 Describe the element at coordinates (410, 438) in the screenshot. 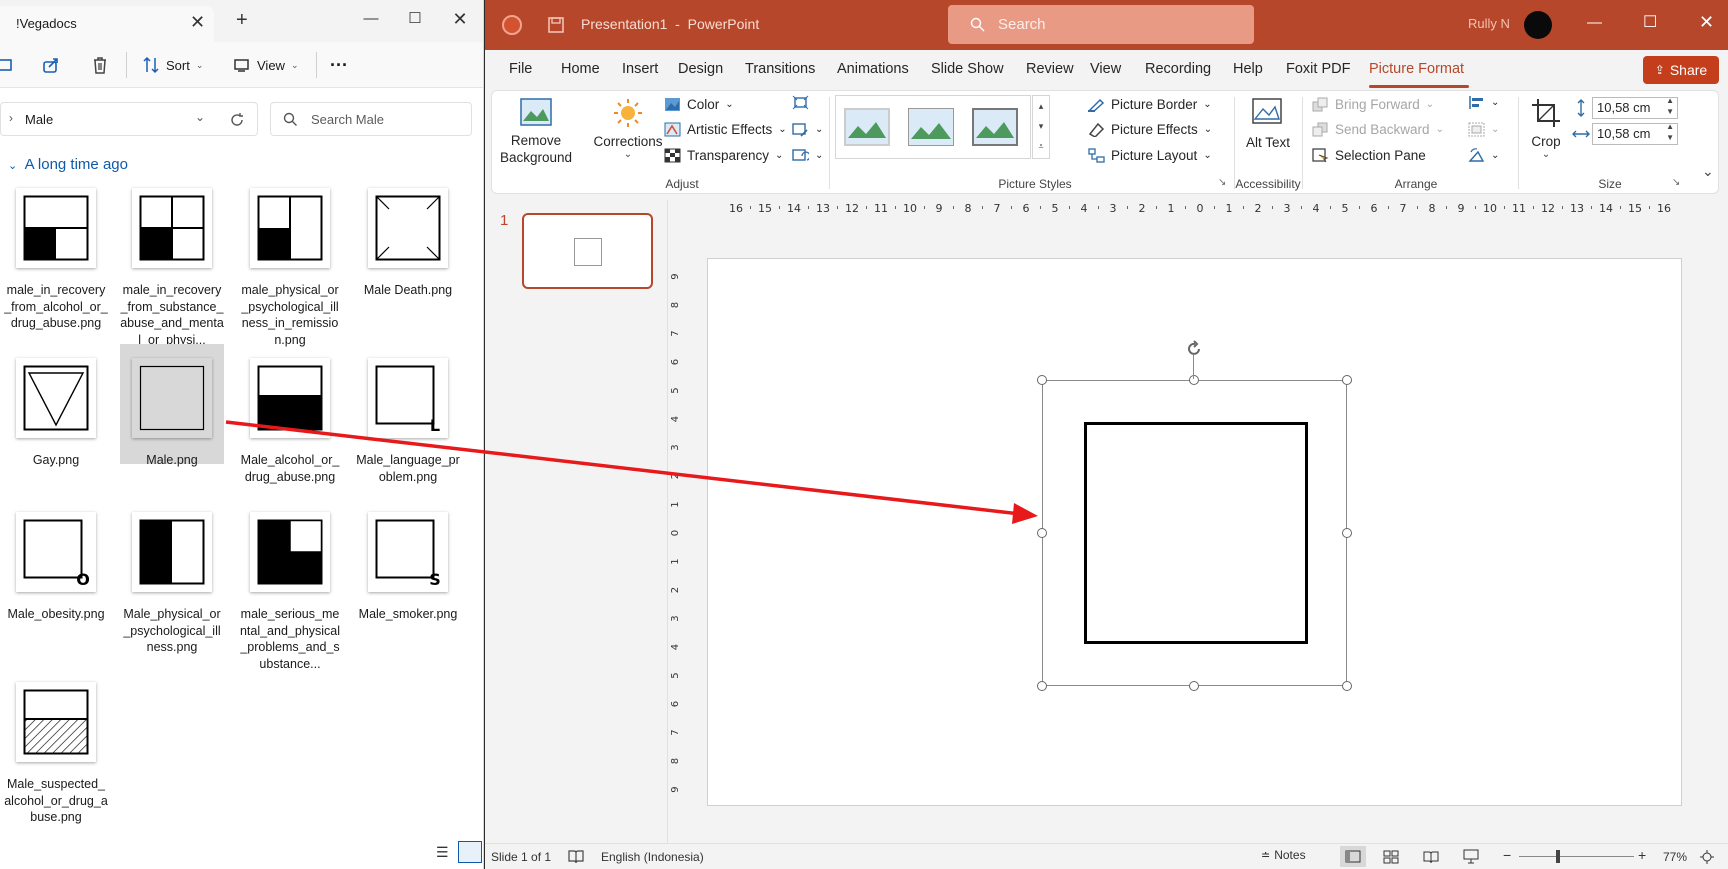

I see `file-item: L Male_language_problem.png` at that location.